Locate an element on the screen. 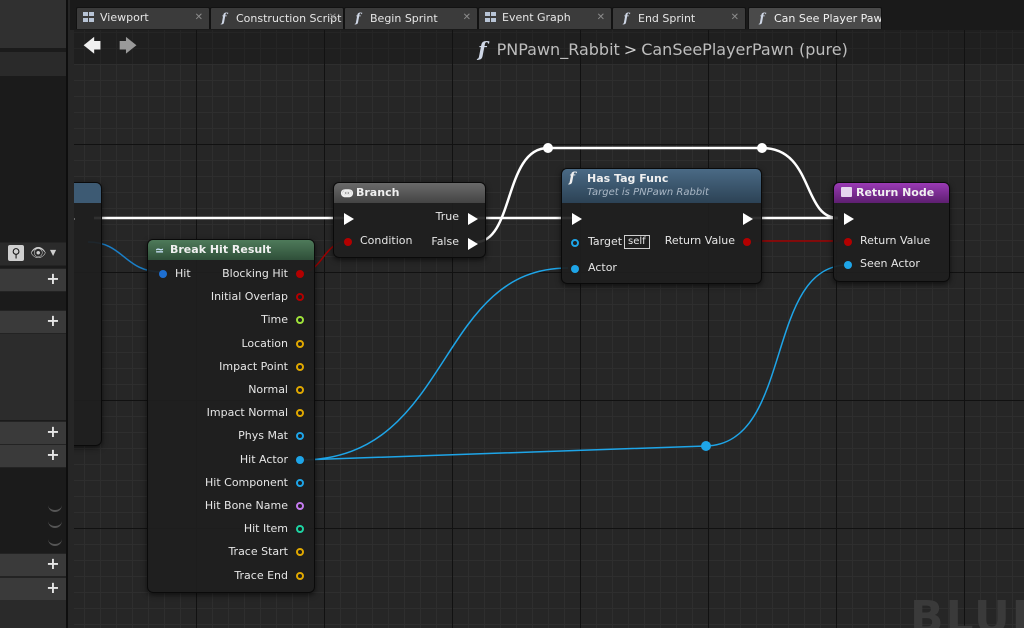 The width and height of the screenshot is (1024, 628). seen-actor-pin is located at coordinates (848, 265).